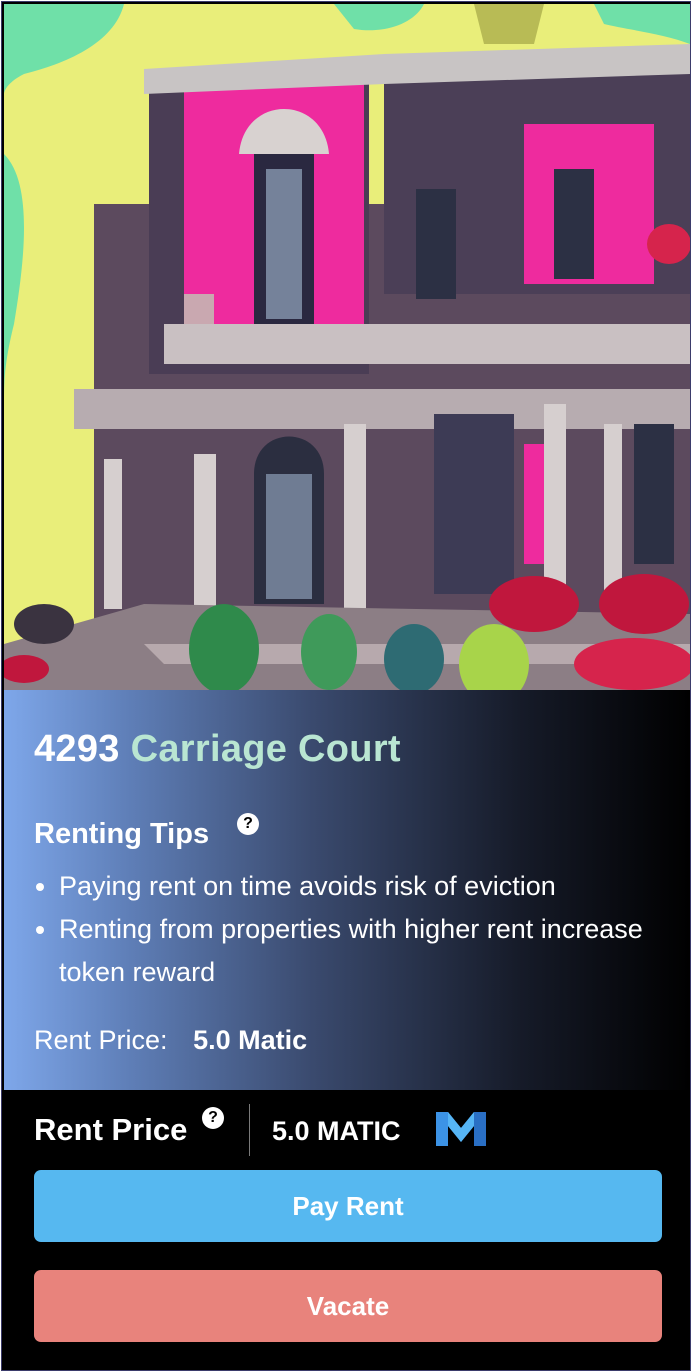 The image size is (692, 1372). What do you see at coordinates (122, 834) in the screenshot?
I see `renting-tips-title: Renting Tips` at bounding box center [122, 834].